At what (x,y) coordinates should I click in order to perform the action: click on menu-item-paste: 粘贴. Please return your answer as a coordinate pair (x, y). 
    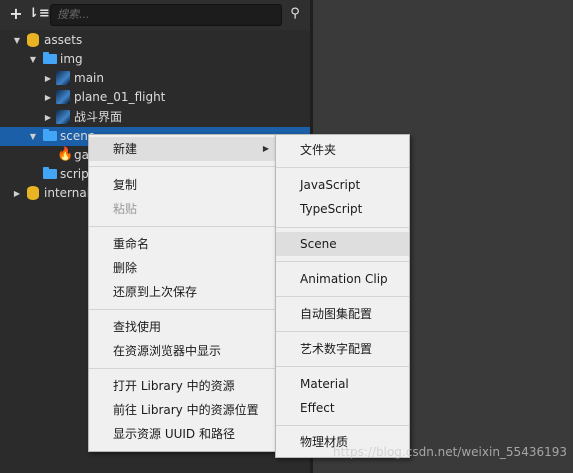
    Looking at the image, I should click on (183, 209).